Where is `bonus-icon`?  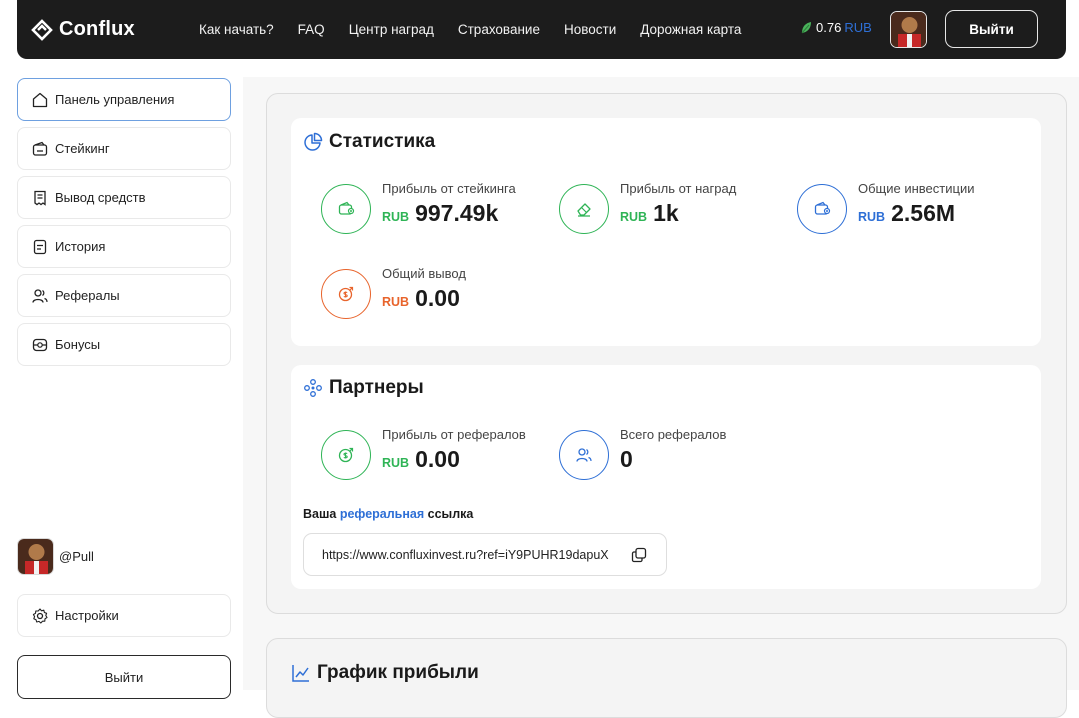 bonus-icon is located at coordinates (40, 345).